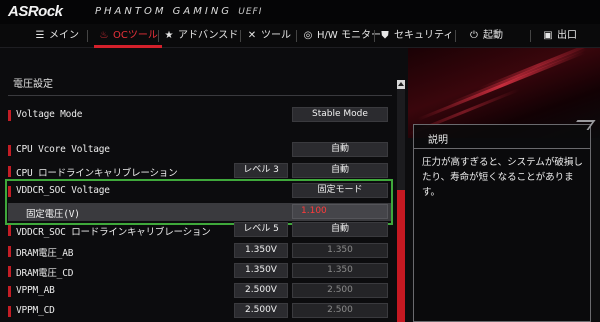 This screenshot has height=322, width=600. Describe the element at coordinates (200, 150) in the screenshot. I see `setting-row-cpu-vcore: CPU Vcore Voltage 自動` at that location.